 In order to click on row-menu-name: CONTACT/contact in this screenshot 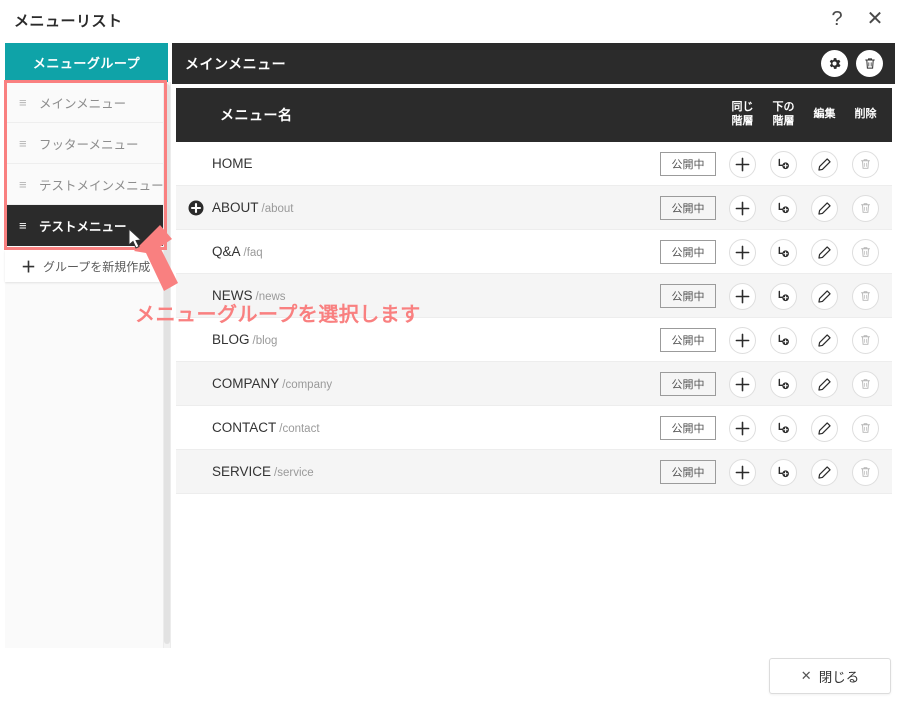, I will do `click(266, 427)`.